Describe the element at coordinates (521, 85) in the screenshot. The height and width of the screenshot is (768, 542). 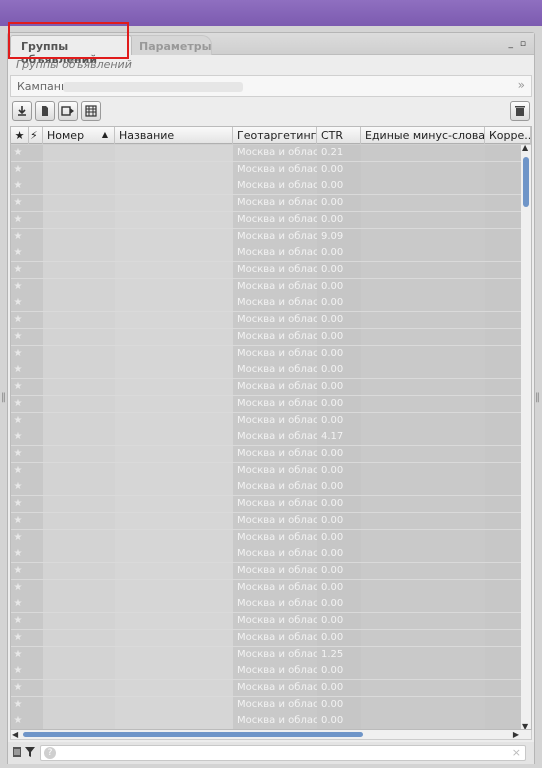
I see `chevron-down-icon: »` at that location.